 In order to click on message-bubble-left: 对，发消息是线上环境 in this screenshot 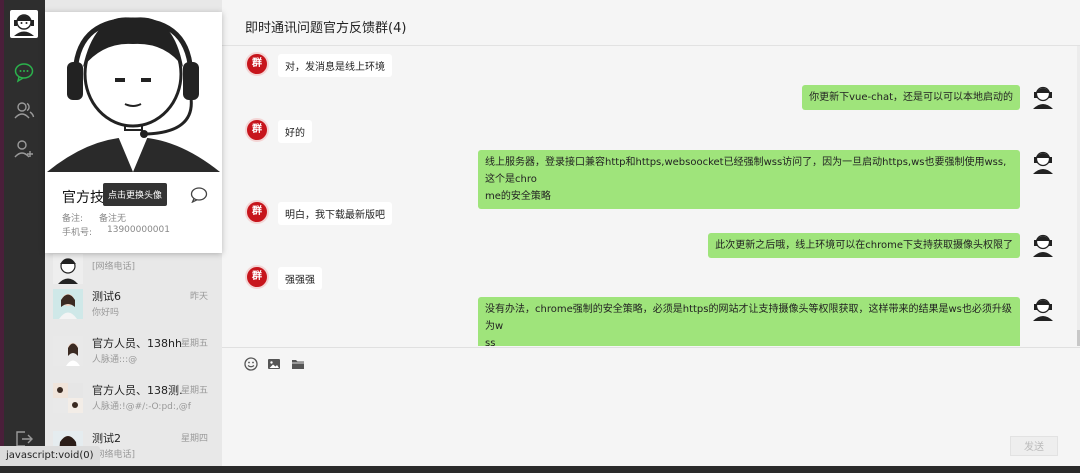, I will do `click(335, 65)`.